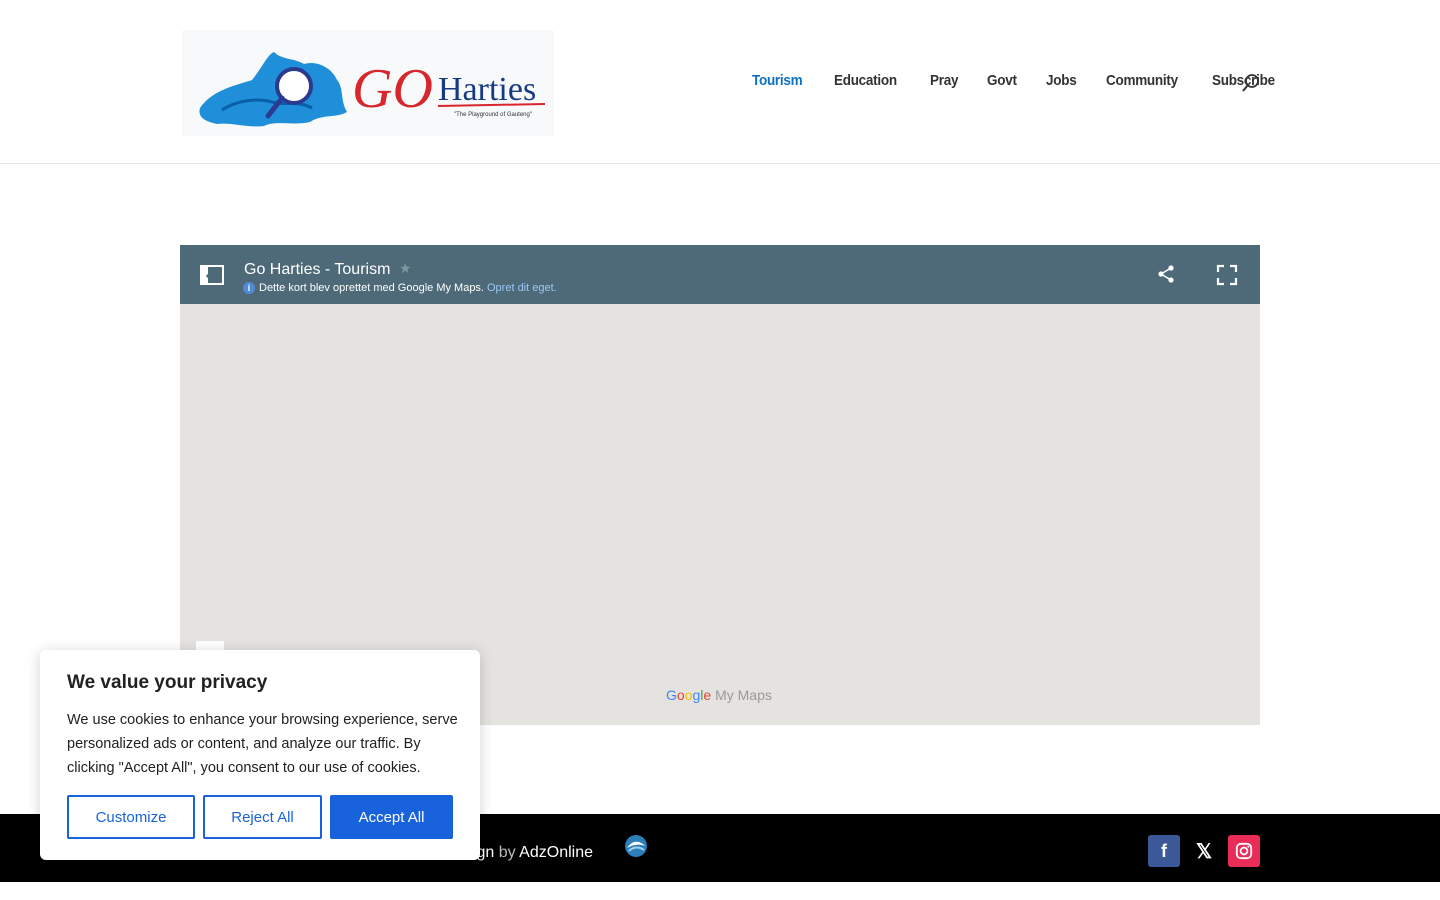 This screenshot has width=1440, height=900. Describe the element at coordinates (131, 817) in the screenshot. I see `customize-button: Customize` at that location.